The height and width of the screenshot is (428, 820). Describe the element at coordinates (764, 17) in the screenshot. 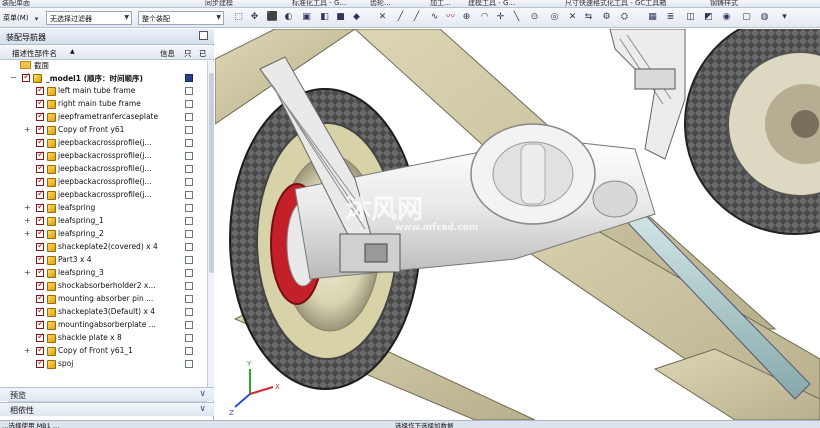

I see `render-icon: ◍` at that location.